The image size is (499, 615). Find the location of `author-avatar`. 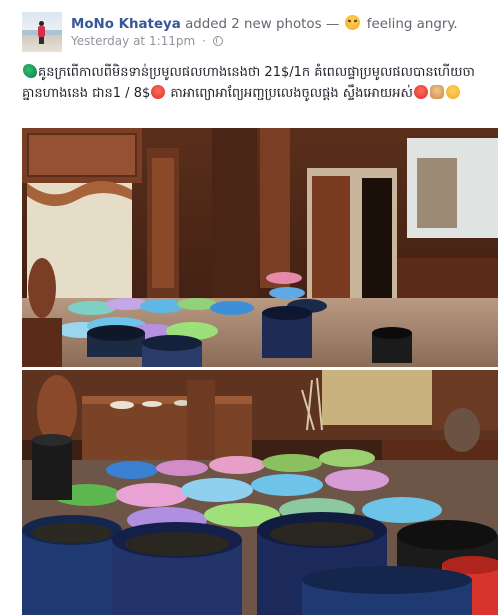

author-avatar is located at coordinates (42, 32).